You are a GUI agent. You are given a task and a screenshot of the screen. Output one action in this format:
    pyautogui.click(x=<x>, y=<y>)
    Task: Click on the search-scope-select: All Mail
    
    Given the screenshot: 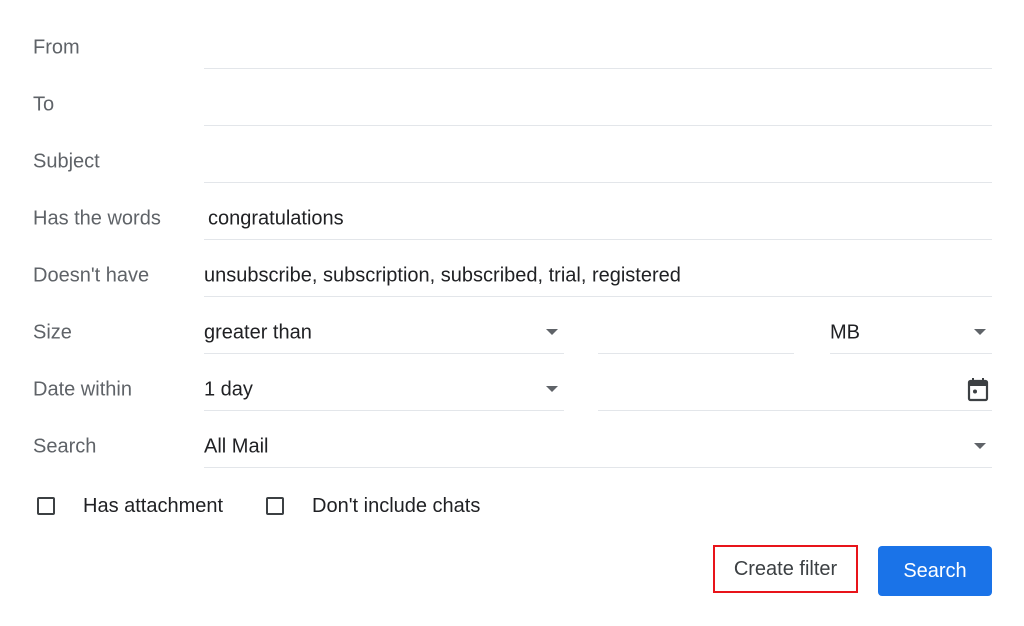 What is the action you would take?
    pyautogui.click(x=598, y=448)
    